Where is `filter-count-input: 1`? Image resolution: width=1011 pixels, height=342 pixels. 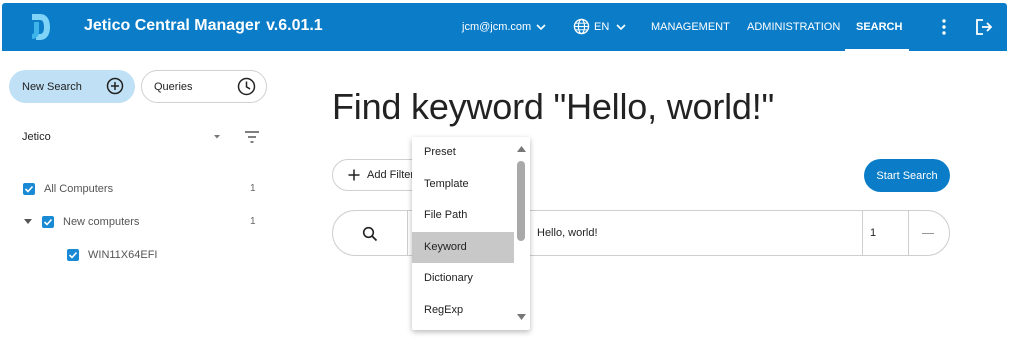 filter-count-input: 1 is located at coordinates (873, 233).